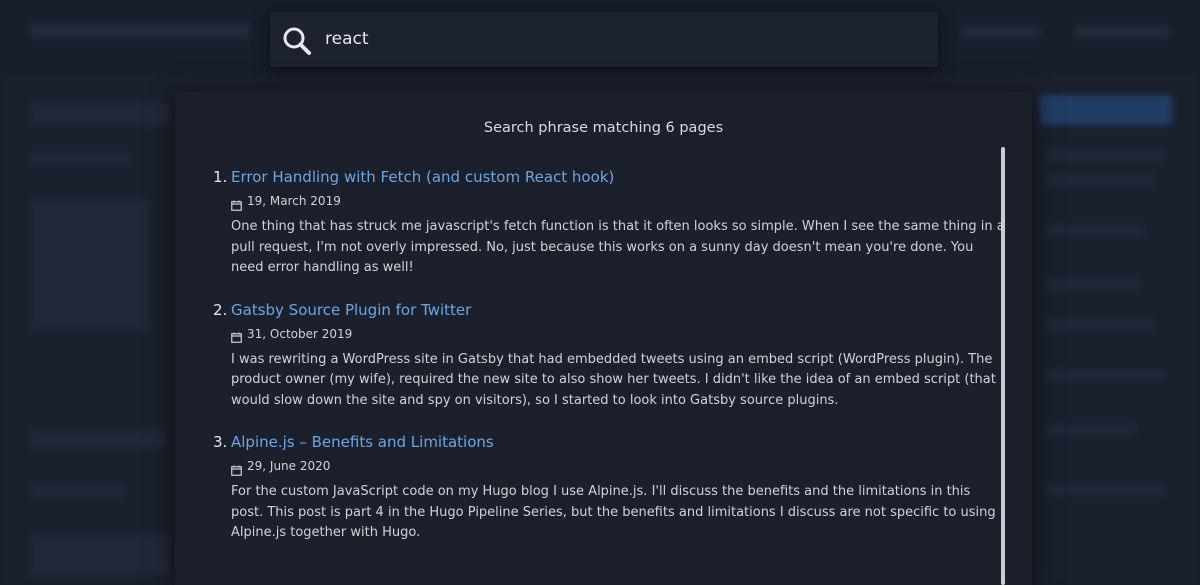 Image resolution: width=1200 pixels, height=585 pixels. What do you see at coordinates (362, 442) in the screenshot?
I see `result-title-link: Alpine.js – Benefits and Limitations` at bounding box center [362, 442].